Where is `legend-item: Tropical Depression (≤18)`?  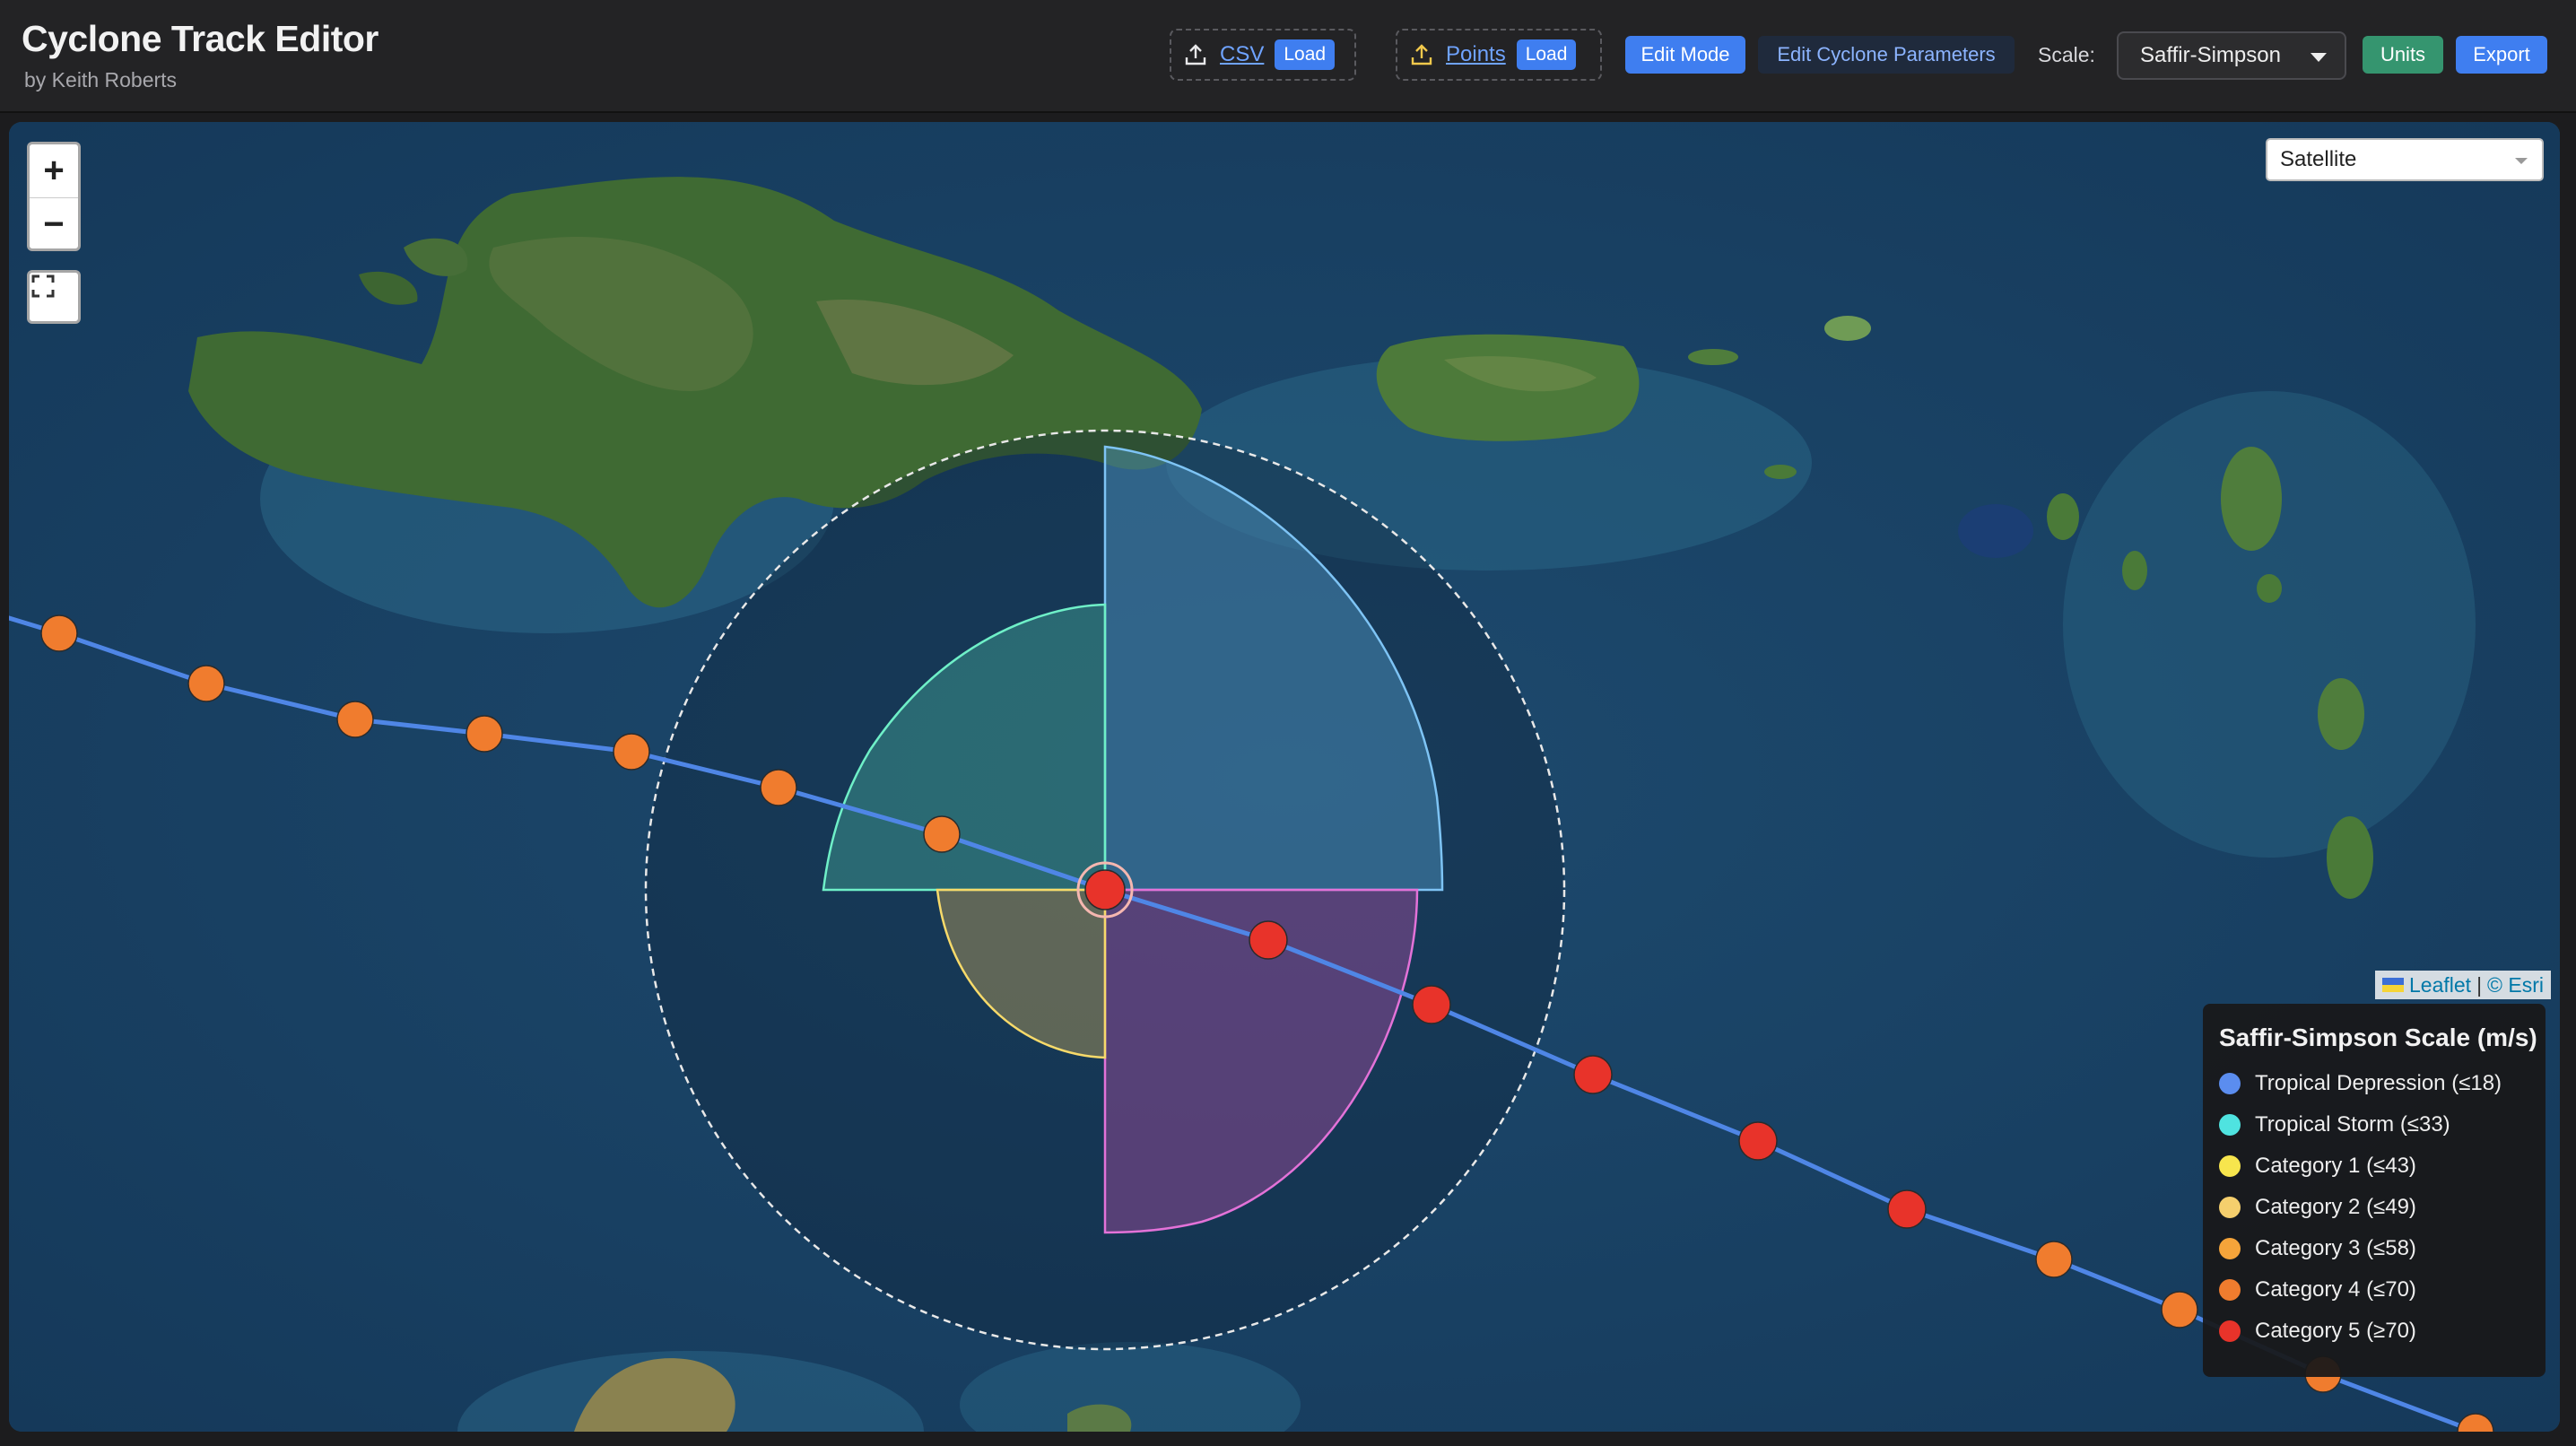 legend-item: Tropical Depression (≤18) is located at coordinates (2382, 1083).